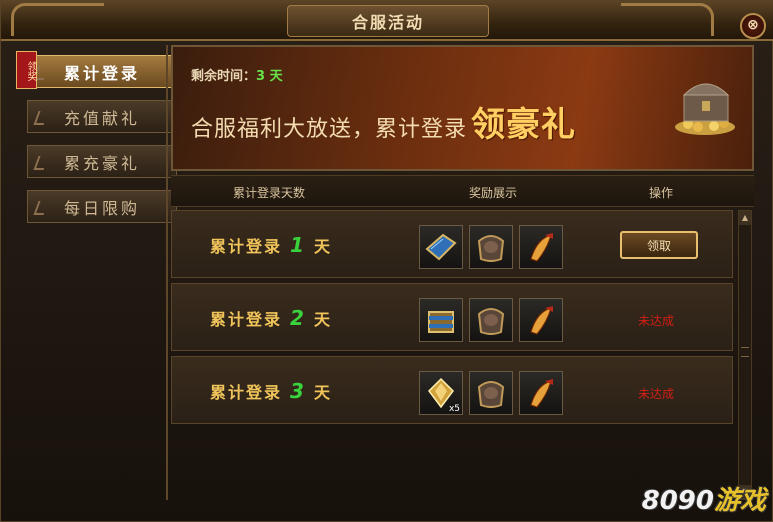 The image size is (773, 522). I want to click on reward-table-header: 累计登录天数 奖励展示 操作, so click(462, 191).